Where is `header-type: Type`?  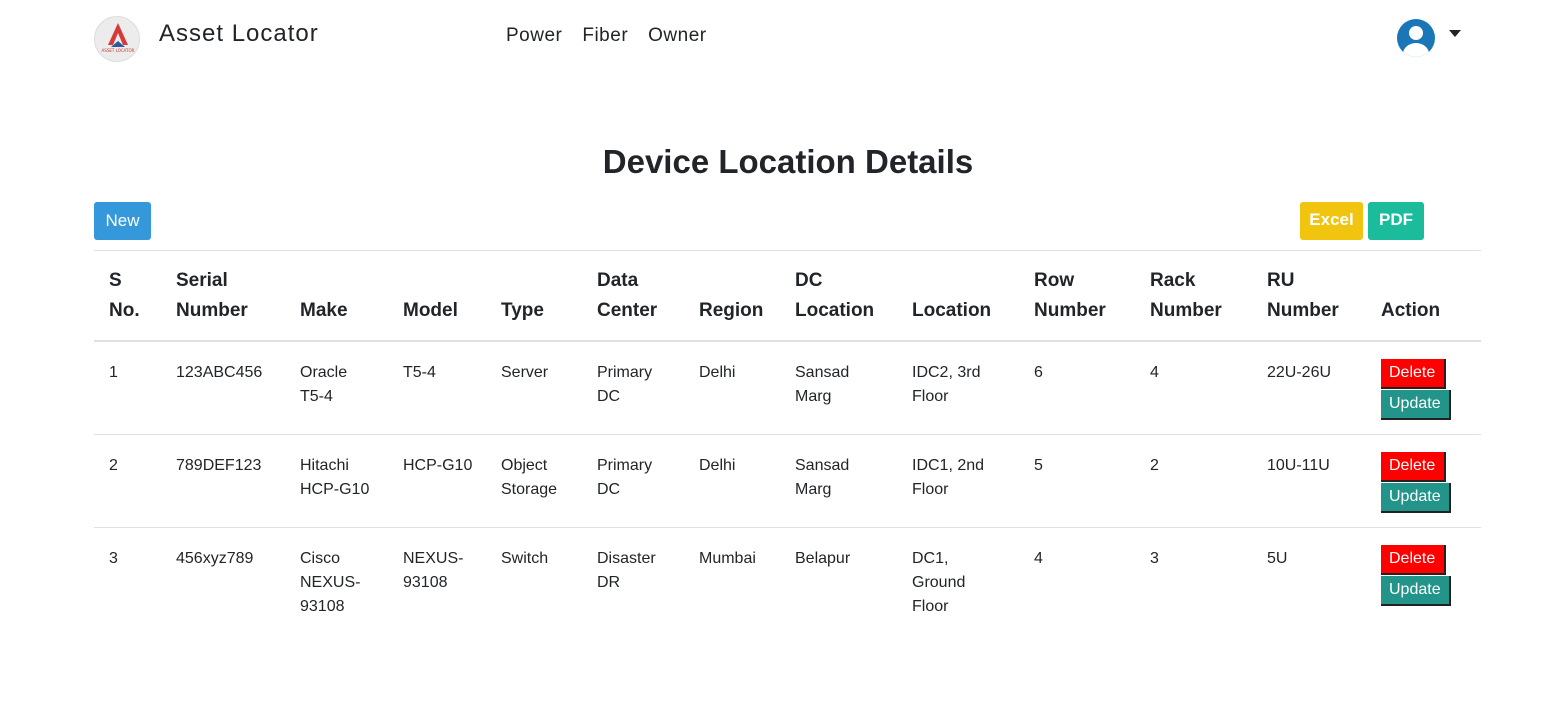 header-type: Type is located at coordinates (534, 296).